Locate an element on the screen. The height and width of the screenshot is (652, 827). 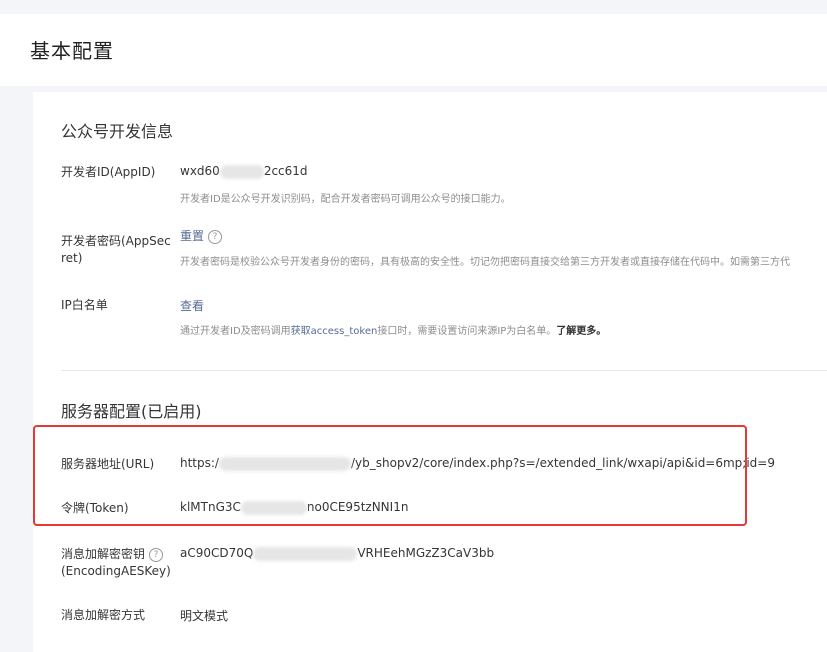
page-title: 基本配置 is located at coordinates (72, 51).